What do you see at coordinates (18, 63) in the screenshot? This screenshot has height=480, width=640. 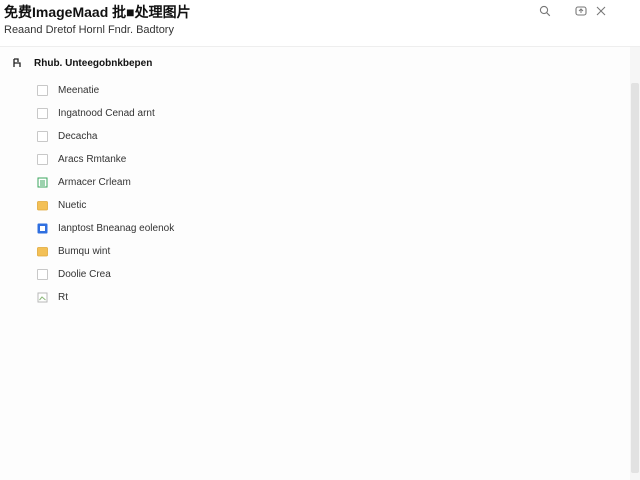 I see `tree-root-icon` at bounding box center [18, 63].